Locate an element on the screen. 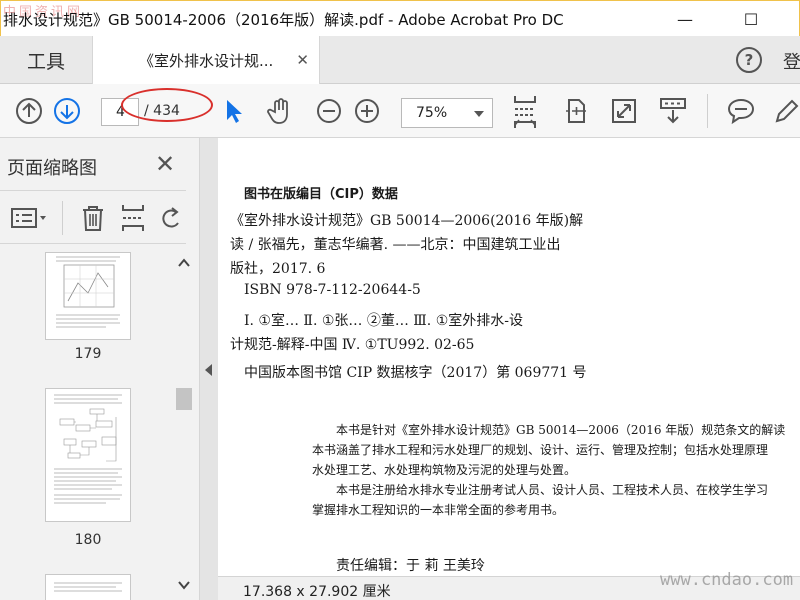  cip-line: Ⅰ. ①室… Ⅱ. ①张… ②董… Ⅲ. ①室外排水-设 is located at coordinates (383, 321).